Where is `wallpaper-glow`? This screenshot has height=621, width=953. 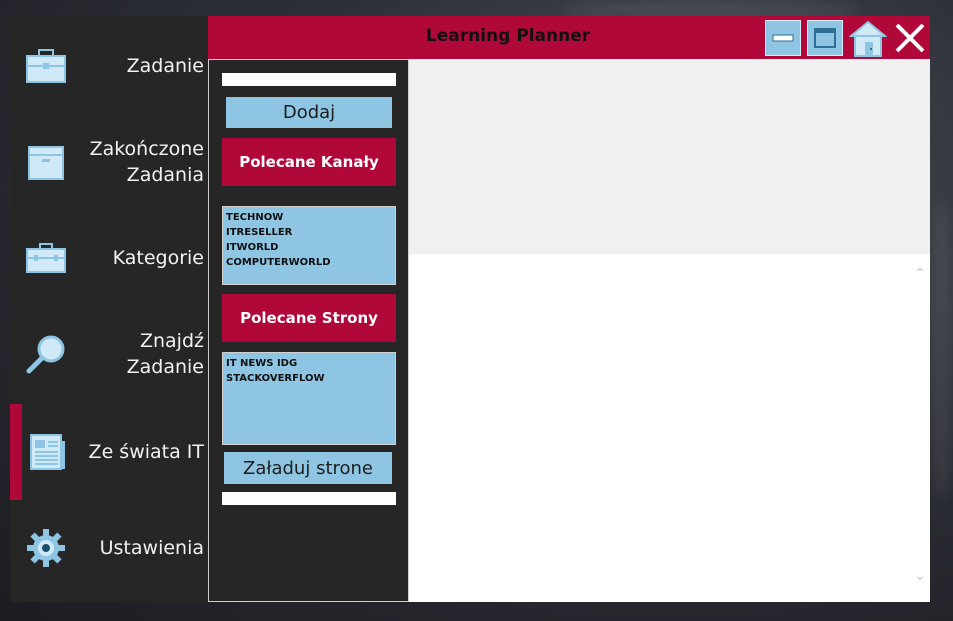
wallpaper-glow is located at coordinates (941, 350).